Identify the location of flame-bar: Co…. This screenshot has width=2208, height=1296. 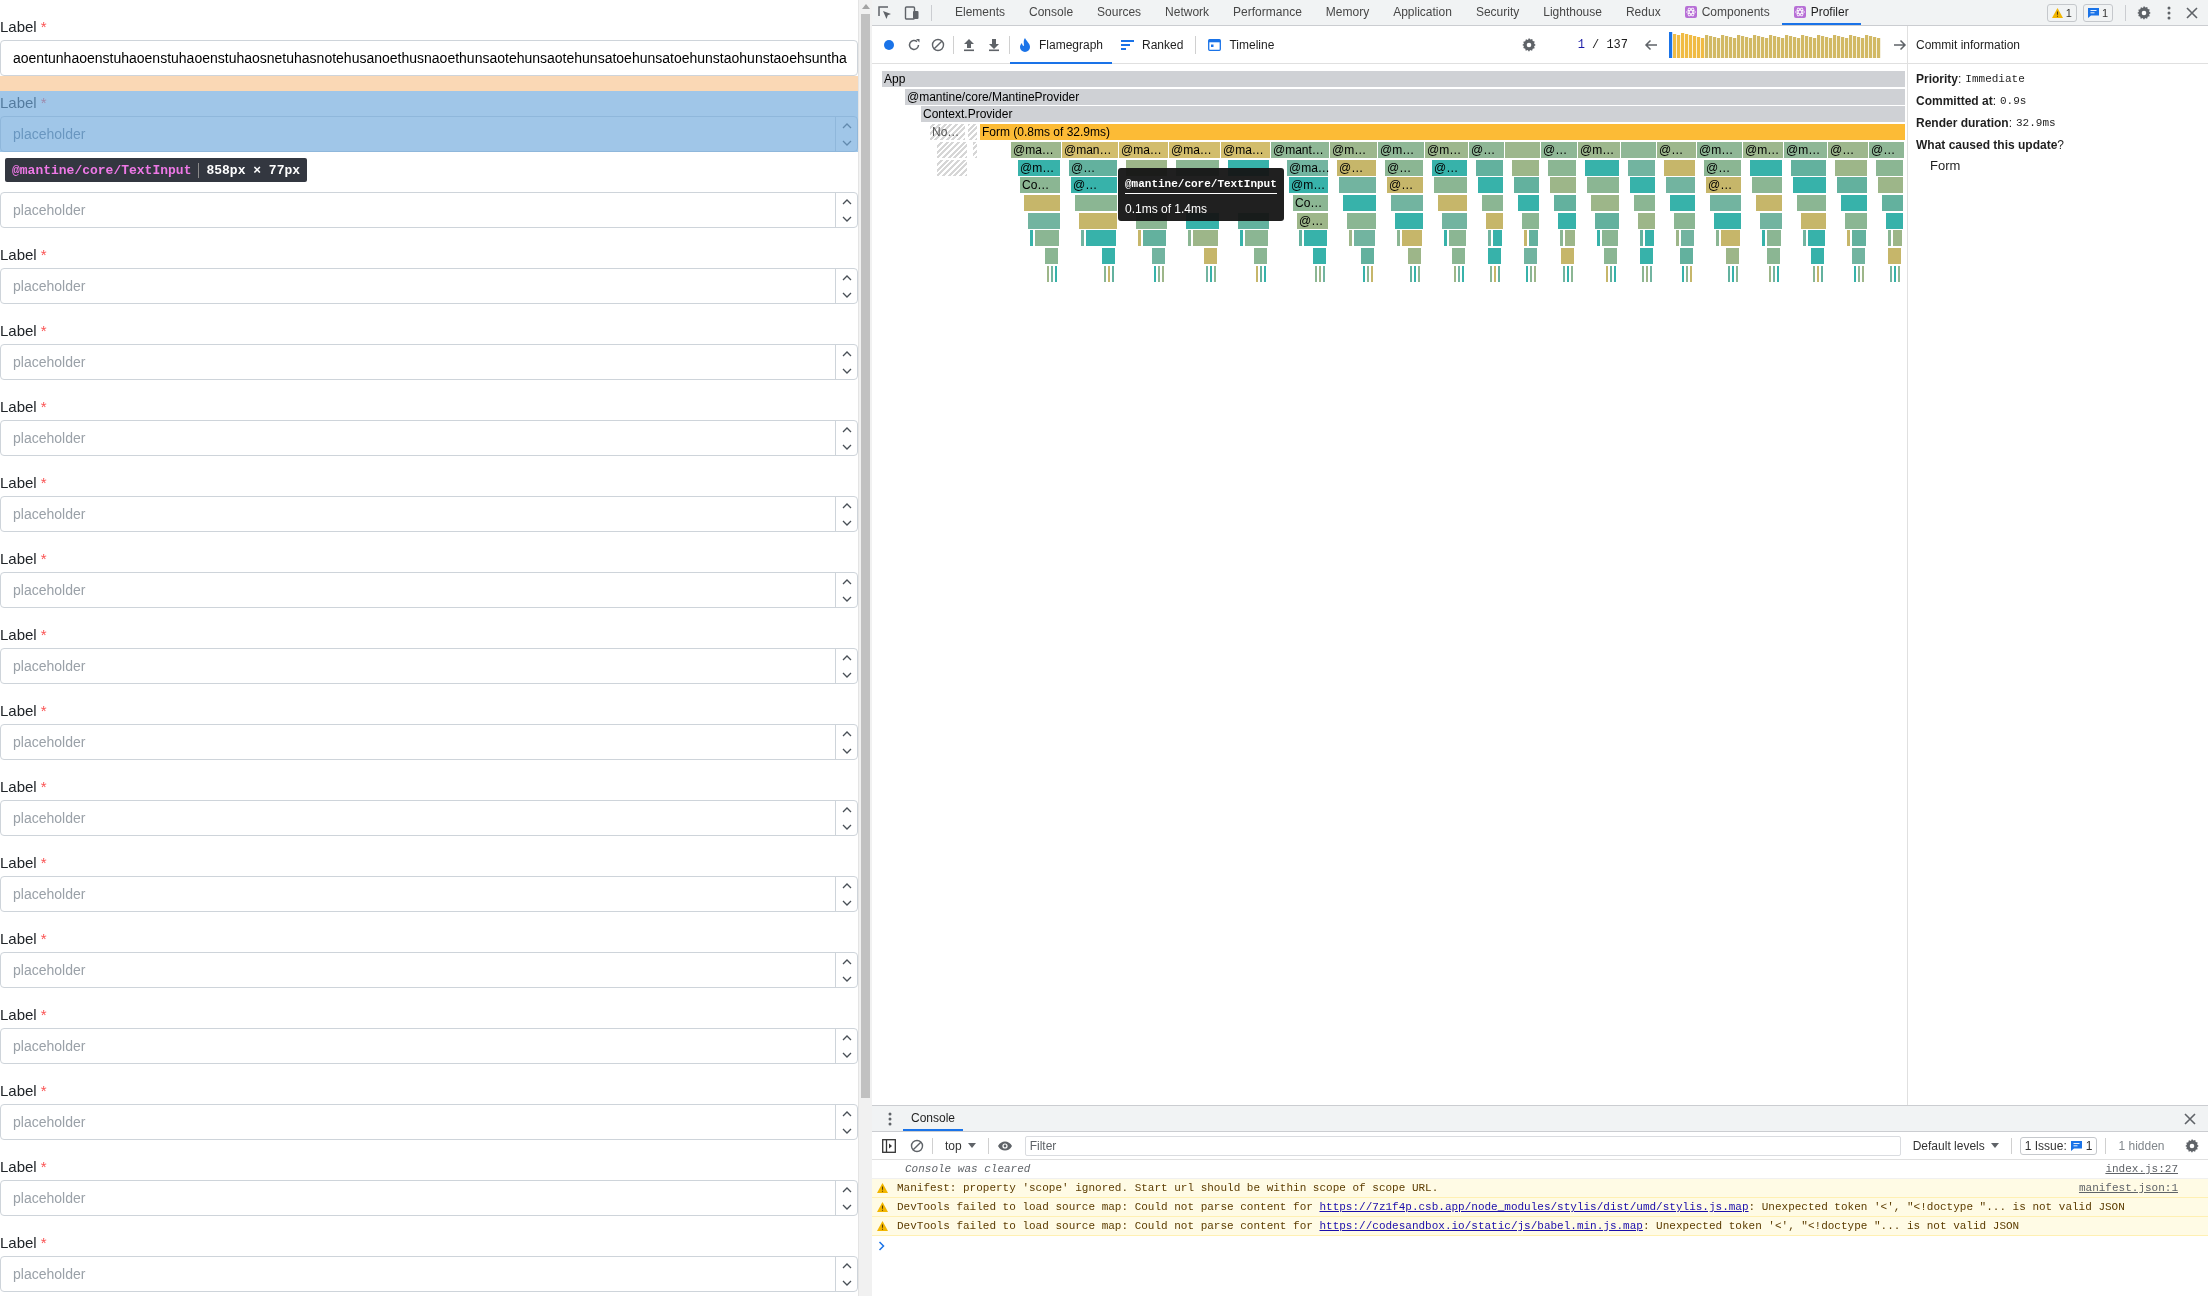
(1040, 185).